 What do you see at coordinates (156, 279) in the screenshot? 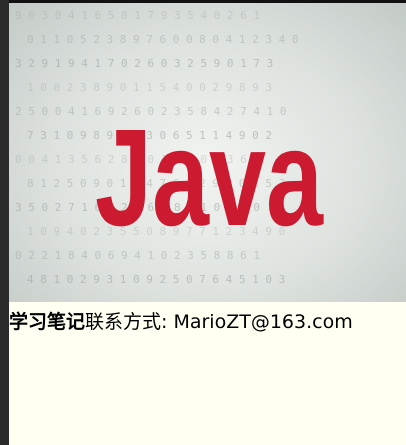
I see `digit-row: 4 8 1 0 2 9 3 1 0 9 2 5 0 7 6 4 5 1 0 3` at bounding box center [156, 279].